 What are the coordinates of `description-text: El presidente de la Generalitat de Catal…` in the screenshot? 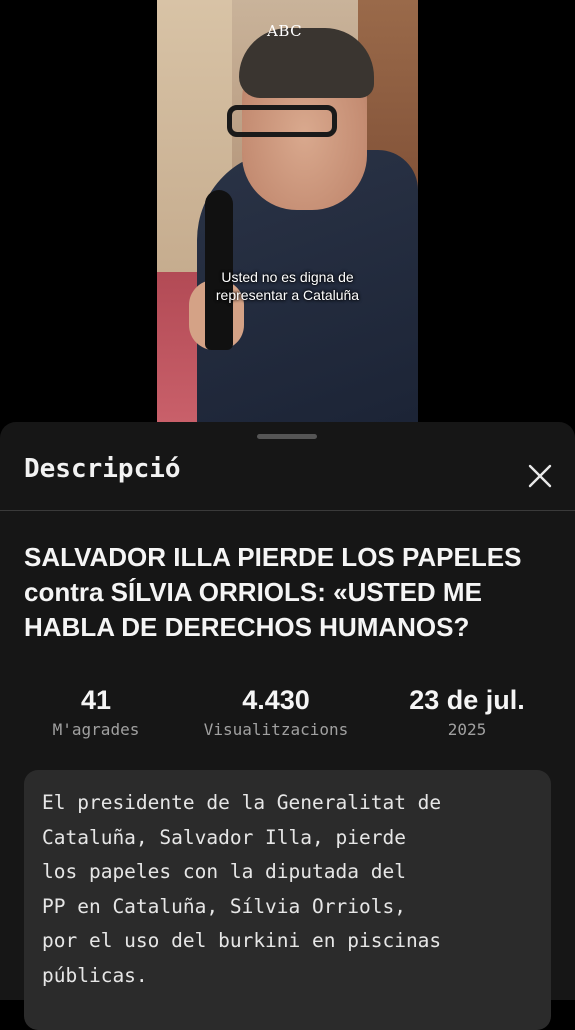 It's located at (242, 889).